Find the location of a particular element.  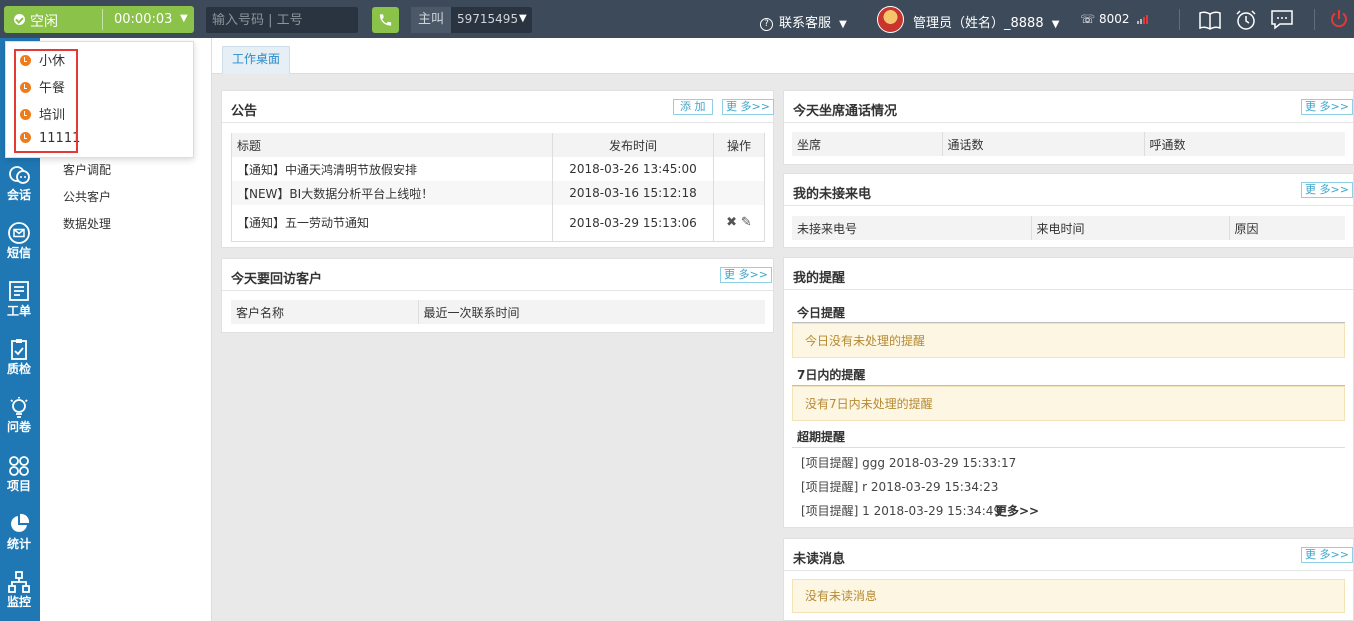

status-option-label: 11111 is located at coordinates (60, 138).